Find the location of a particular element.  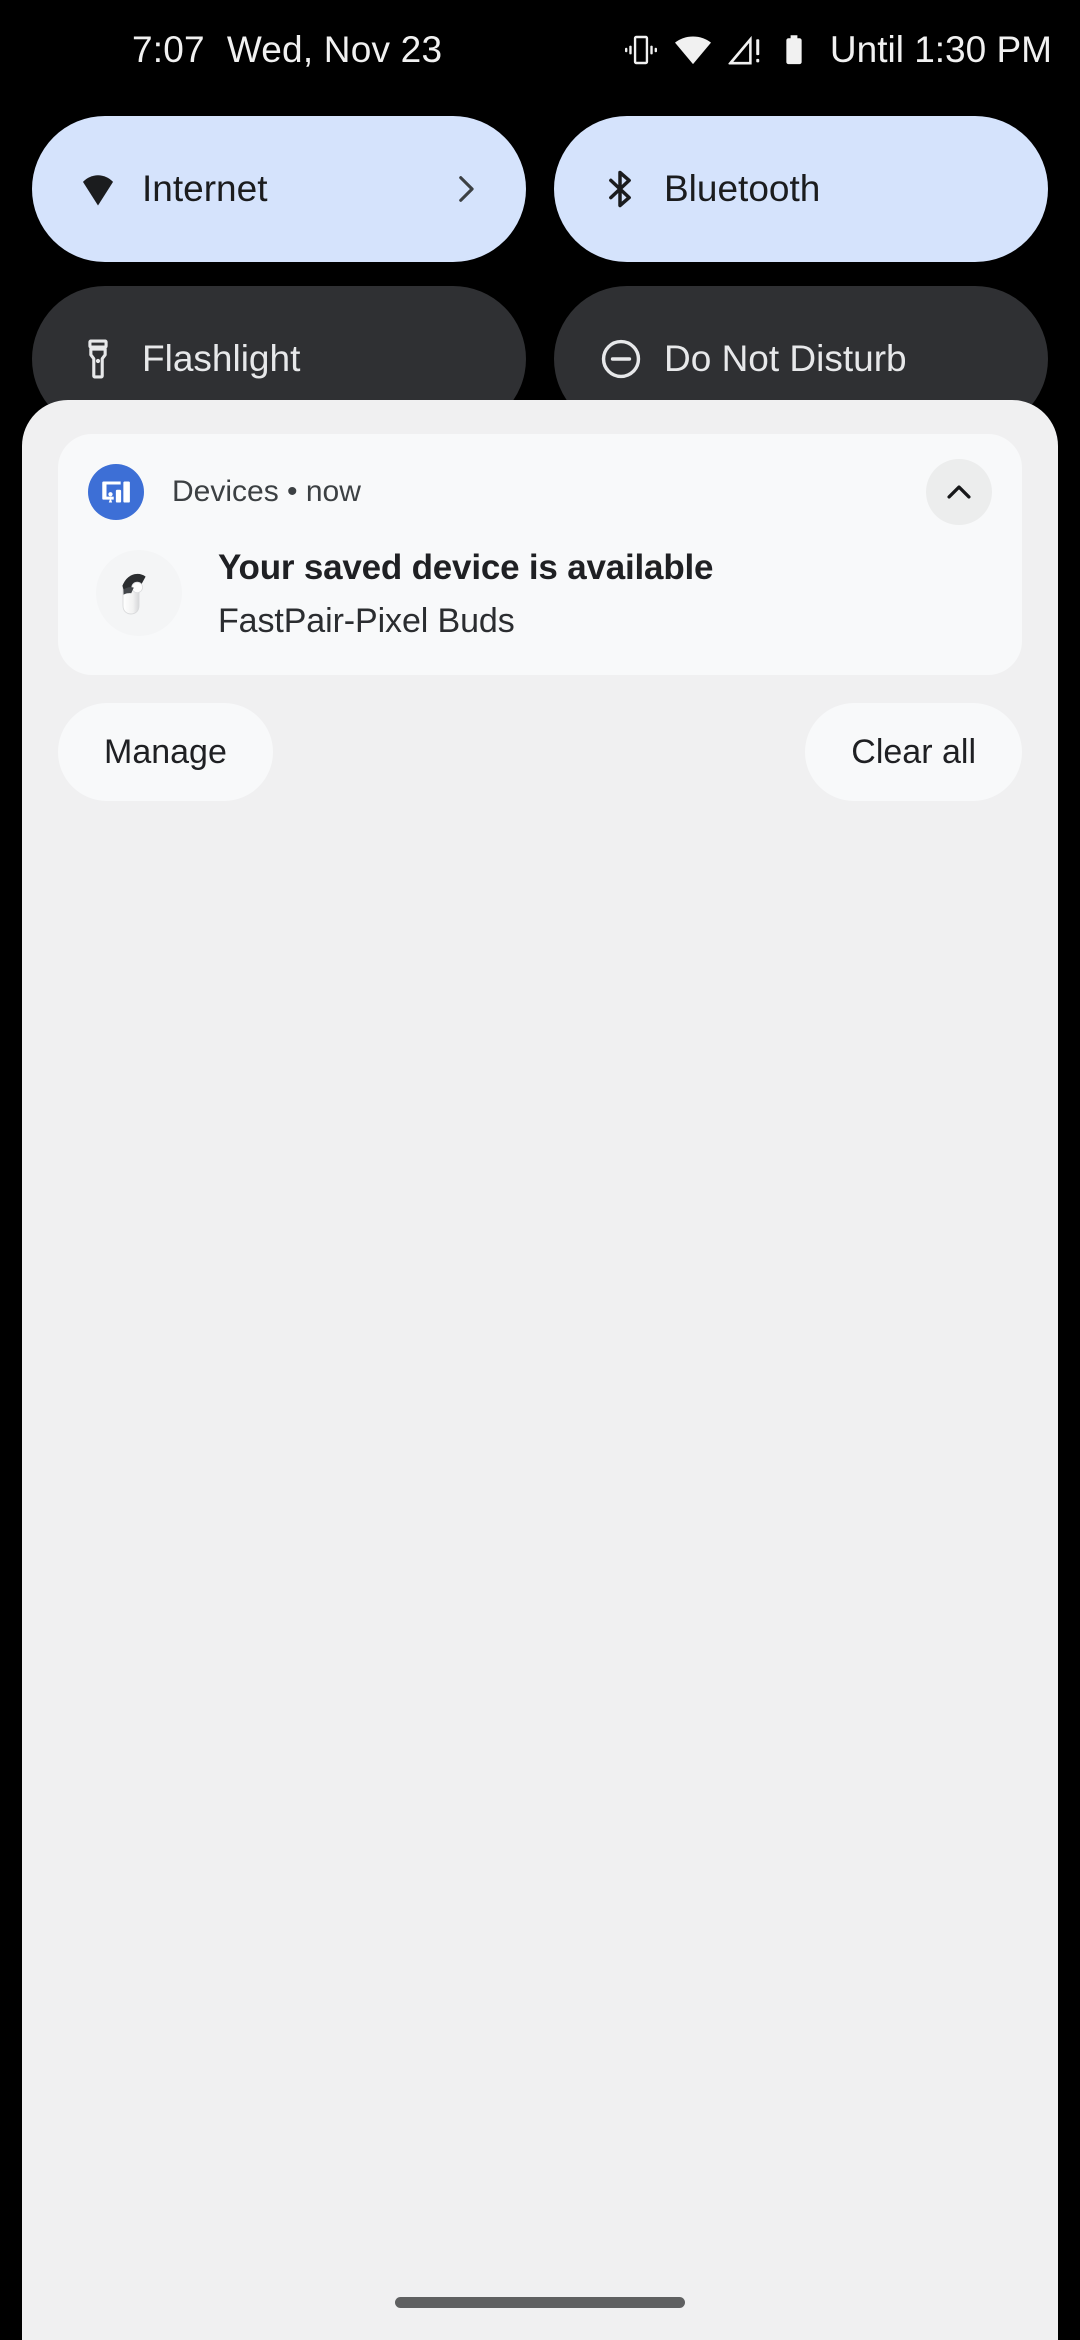

qs-tile-bluetooth: Bluetooth is located at coordinates (801, 189).